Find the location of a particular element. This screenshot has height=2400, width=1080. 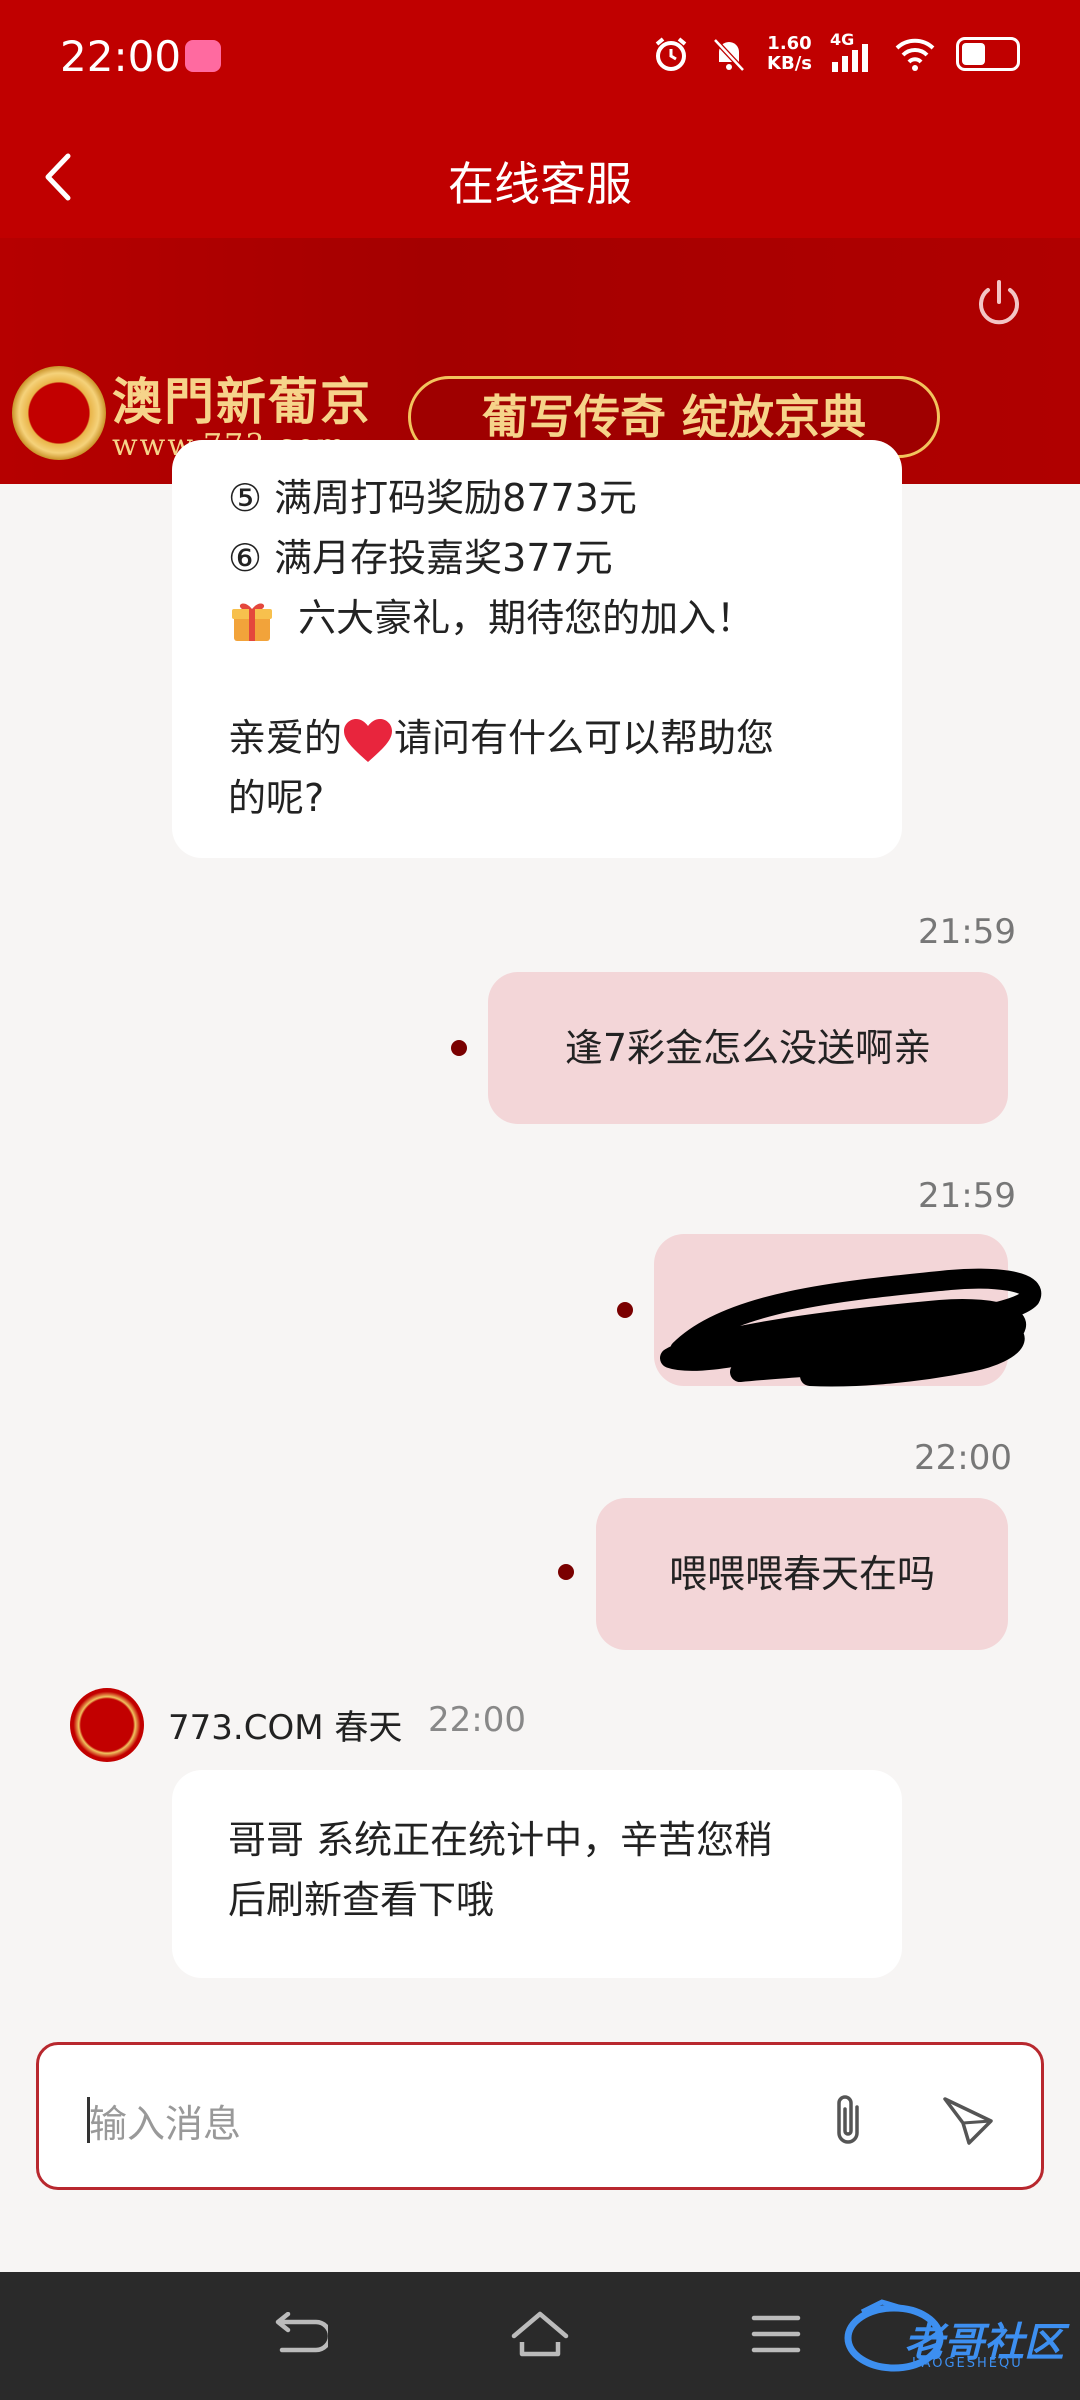

heart-icon is located at coordinates (368, 740).